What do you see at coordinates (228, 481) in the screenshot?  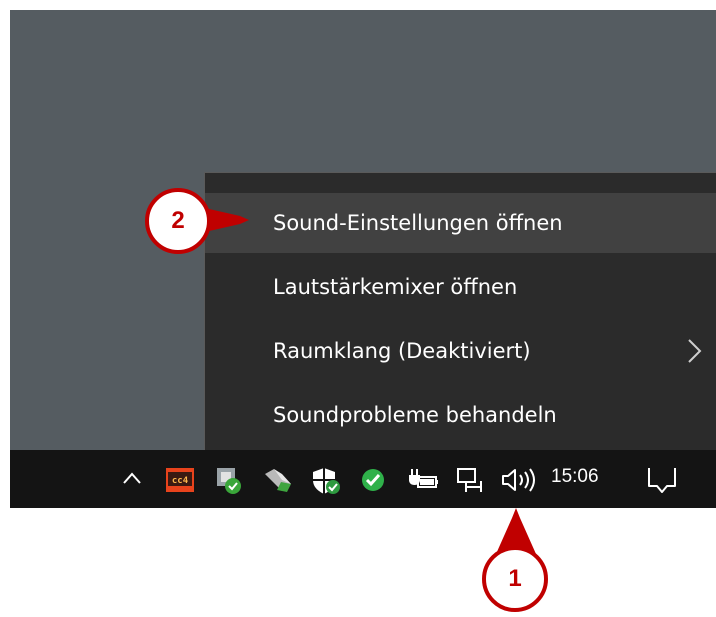 I see `sync-check-icon` at bounding box center [228, 481].